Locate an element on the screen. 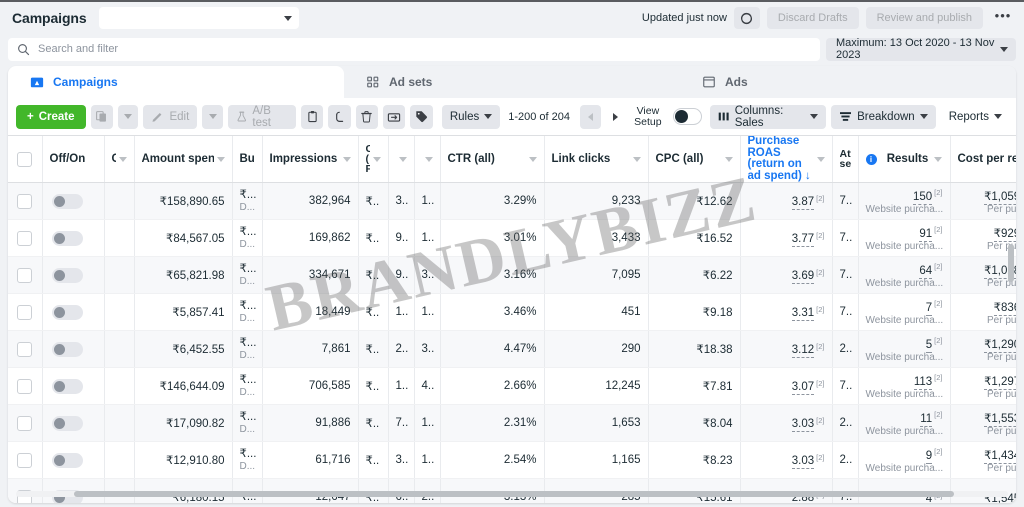 The height and width of the screenshot is (507, 1024). breakdown-button: Breakdown is located at coordinates (883, 116).